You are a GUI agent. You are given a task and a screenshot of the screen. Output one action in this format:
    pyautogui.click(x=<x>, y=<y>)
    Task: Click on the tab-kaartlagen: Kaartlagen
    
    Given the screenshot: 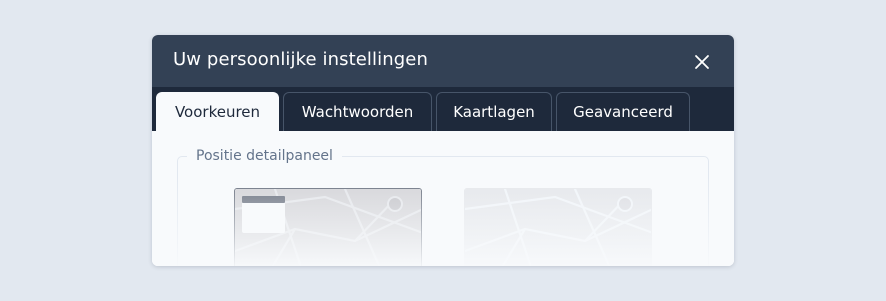 What is the action you would take?
    pyautogui.click(x=494, y=111)
    